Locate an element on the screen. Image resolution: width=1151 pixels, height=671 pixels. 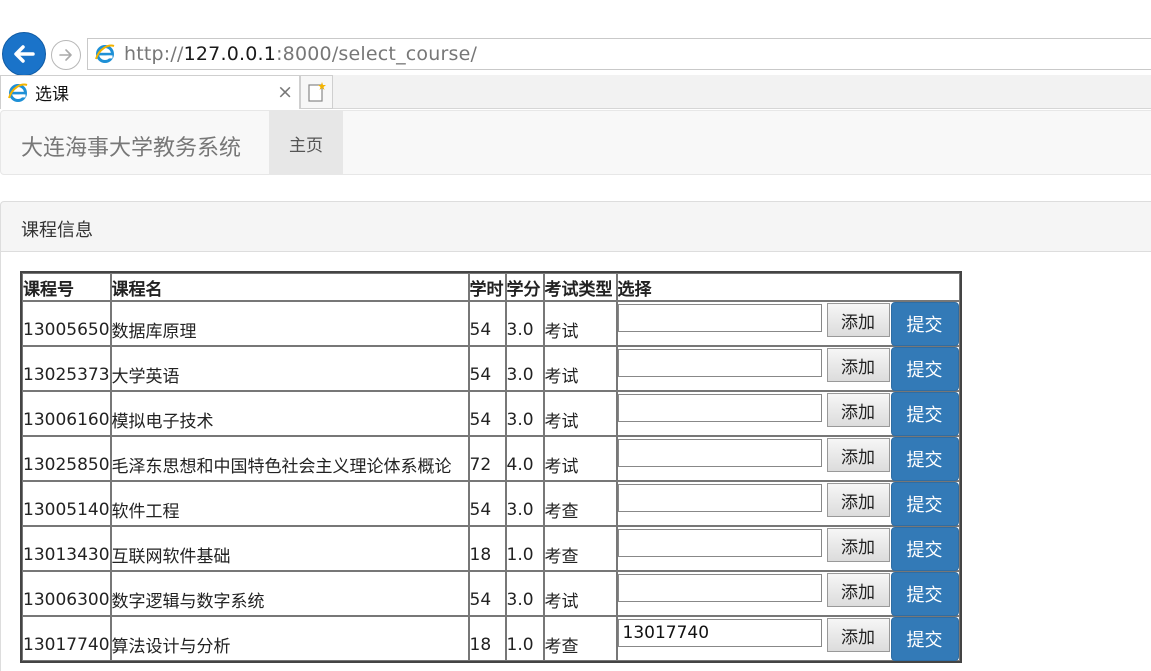
url-prefix: http:// is located at coordinates (154, 54).